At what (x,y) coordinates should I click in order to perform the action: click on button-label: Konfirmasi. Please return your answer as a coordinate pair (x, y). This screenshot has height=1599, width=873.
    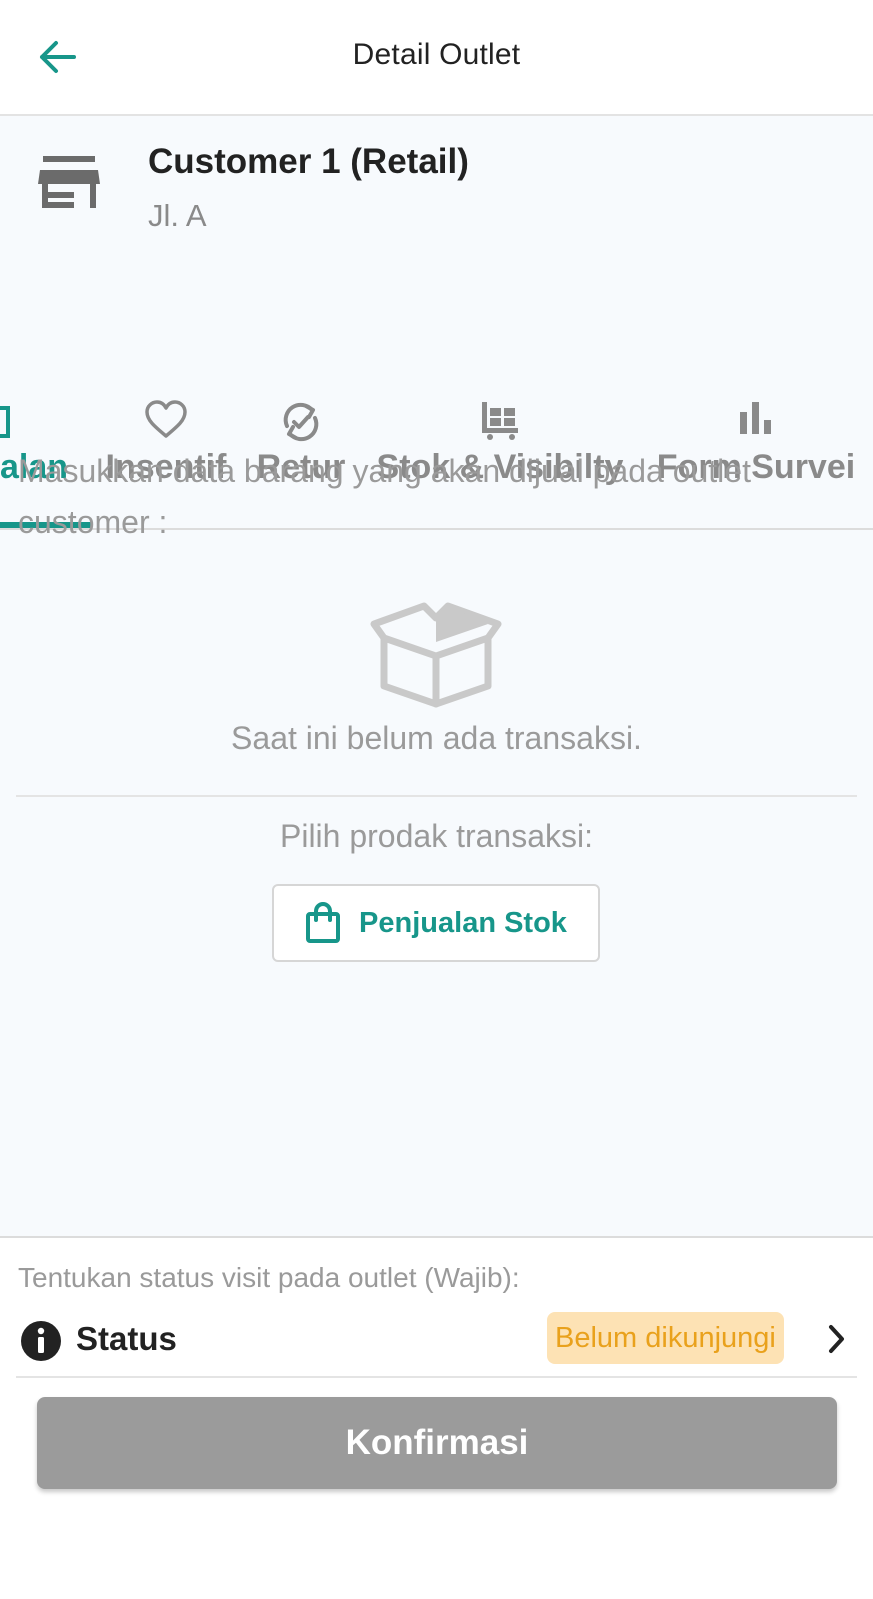
    Looking at the image, I should click on (437, 1442).